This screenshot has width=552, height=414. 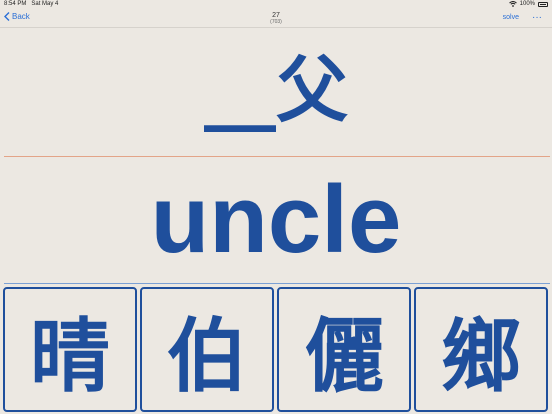 I want to click on divider-bottom, so click(x=277, y=283).